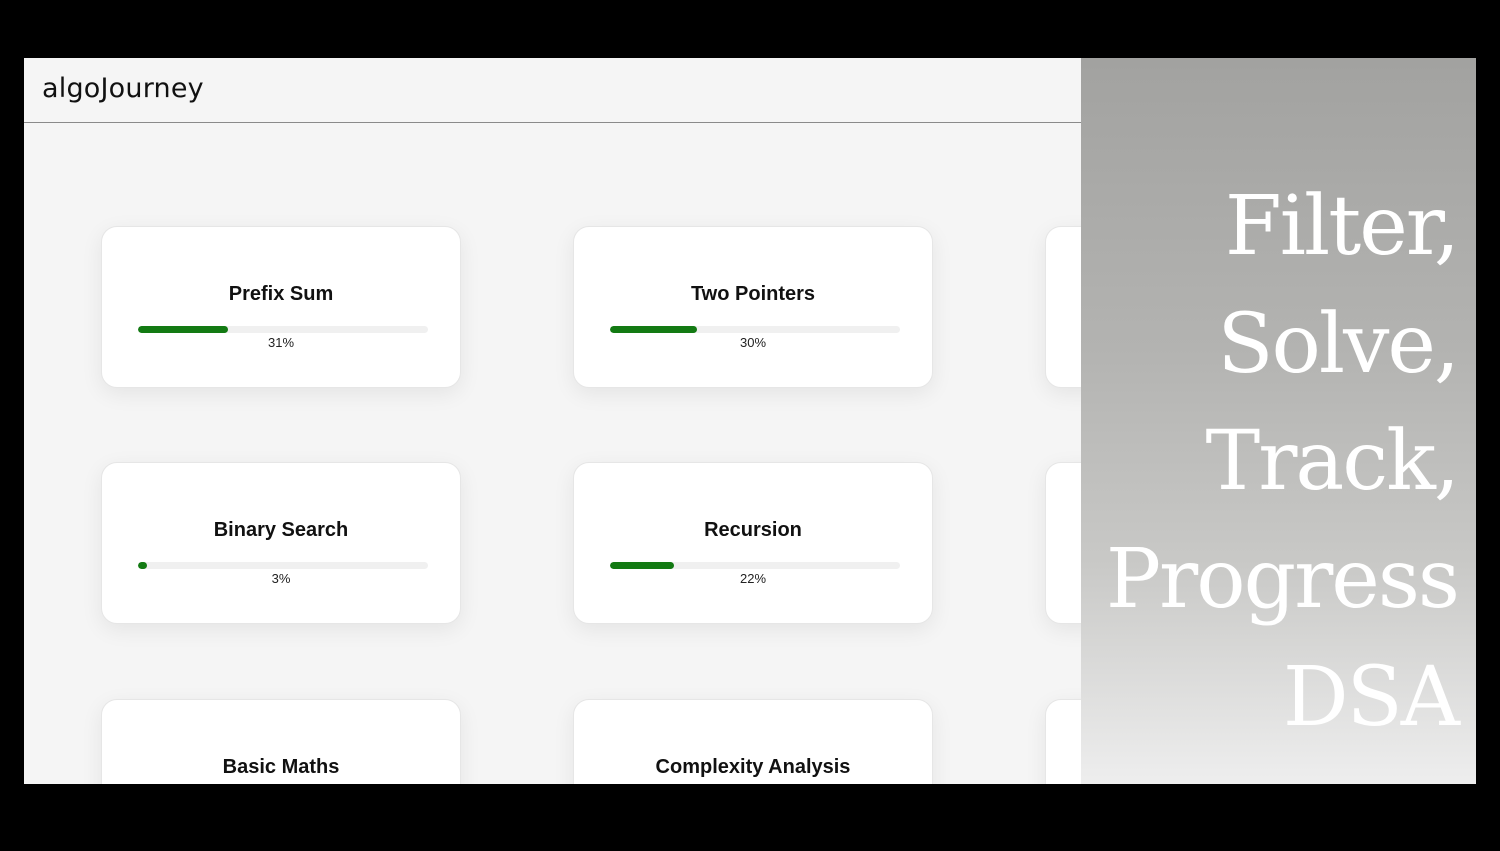 This screenshot has height=851, width=1500. I want to click on promo-line: Filter,, so click(1342, 226).